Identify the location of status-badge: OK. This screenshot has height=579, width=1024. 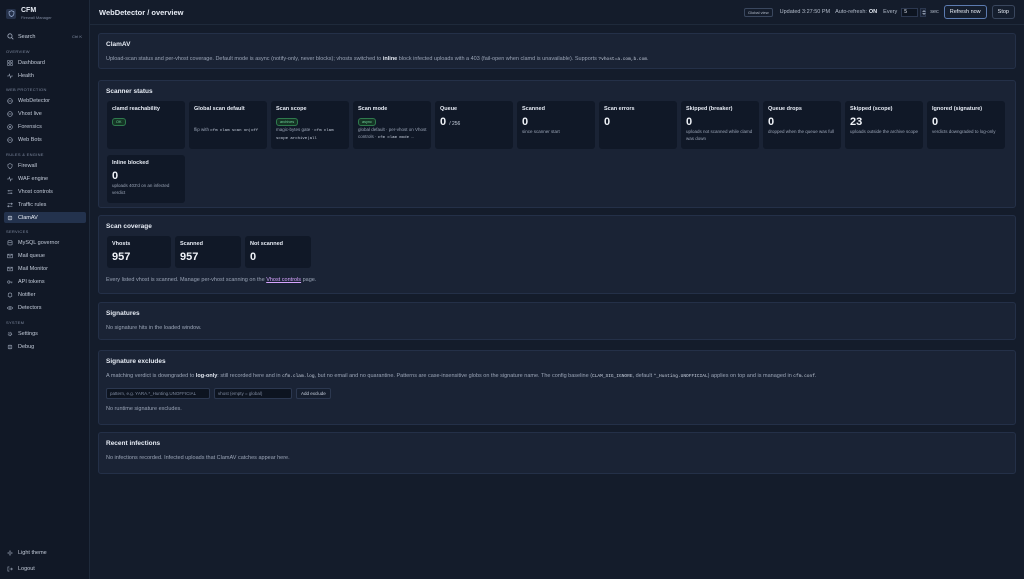
(119, 122).